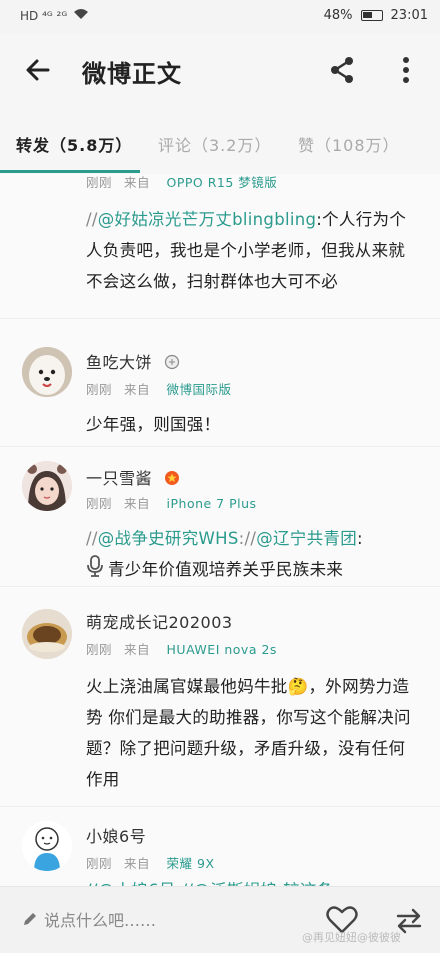  I want to click on status-right: 48% 23:01, so click(376, 15).